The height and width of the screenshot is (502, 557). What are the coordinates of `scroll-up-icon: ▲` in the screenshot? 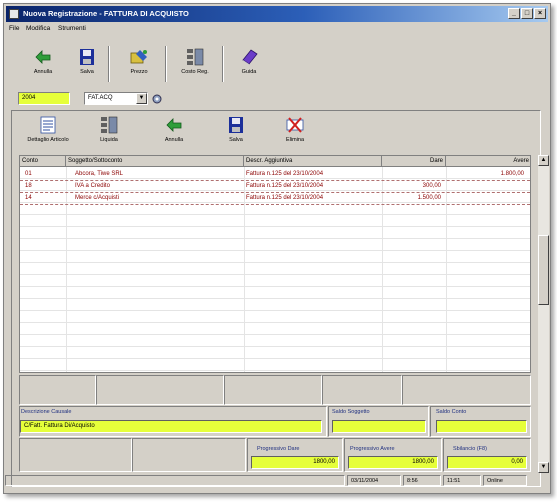 It's located at (543, 160).